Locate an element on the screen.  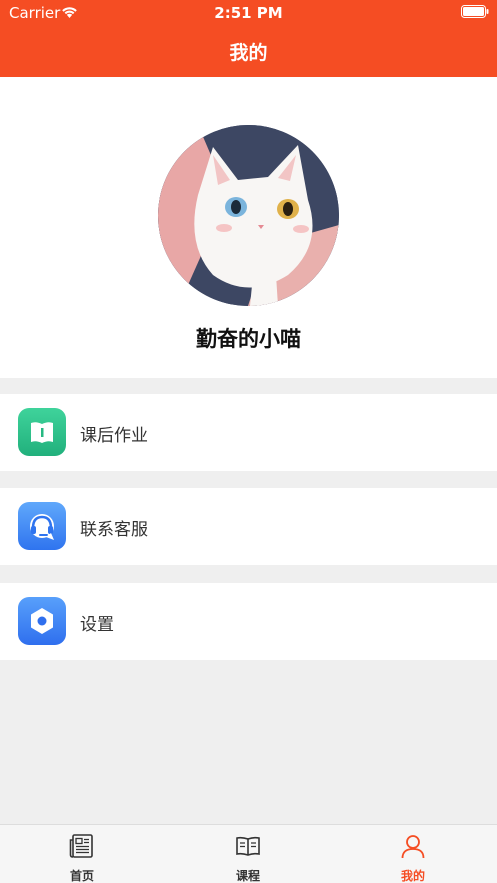
clock: 2:51 PM is located at coordinates (248, 13).